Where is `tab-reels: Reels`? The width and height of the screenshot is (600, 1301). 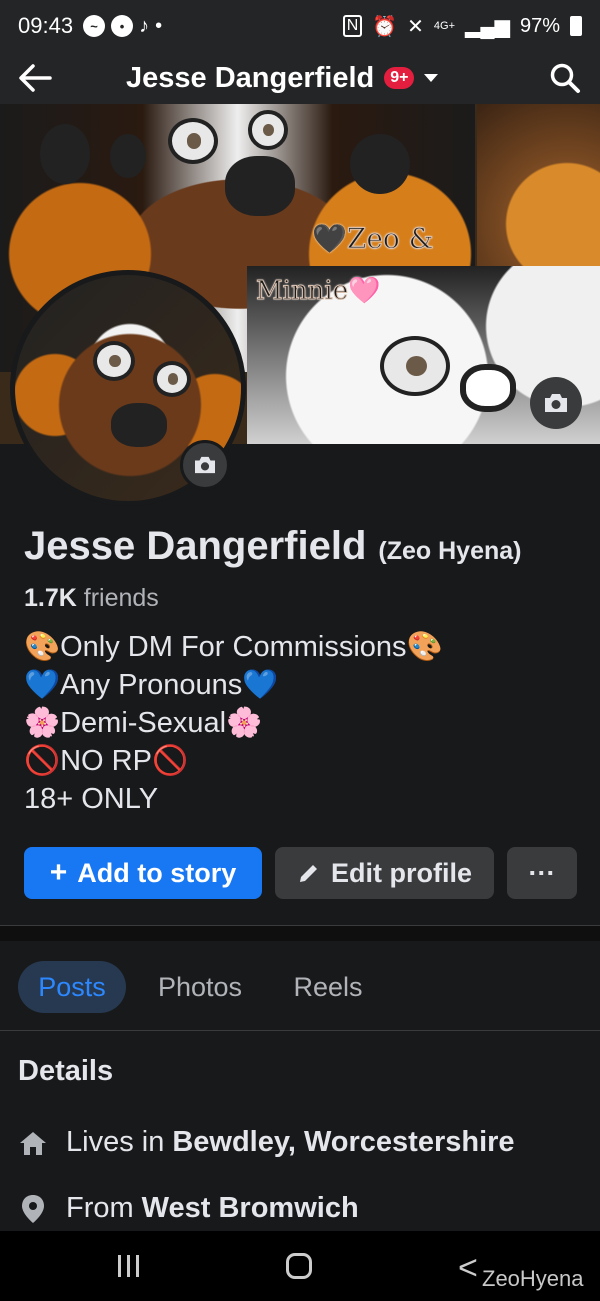
tab-reels: Reels is located at coordinates (328, 987).